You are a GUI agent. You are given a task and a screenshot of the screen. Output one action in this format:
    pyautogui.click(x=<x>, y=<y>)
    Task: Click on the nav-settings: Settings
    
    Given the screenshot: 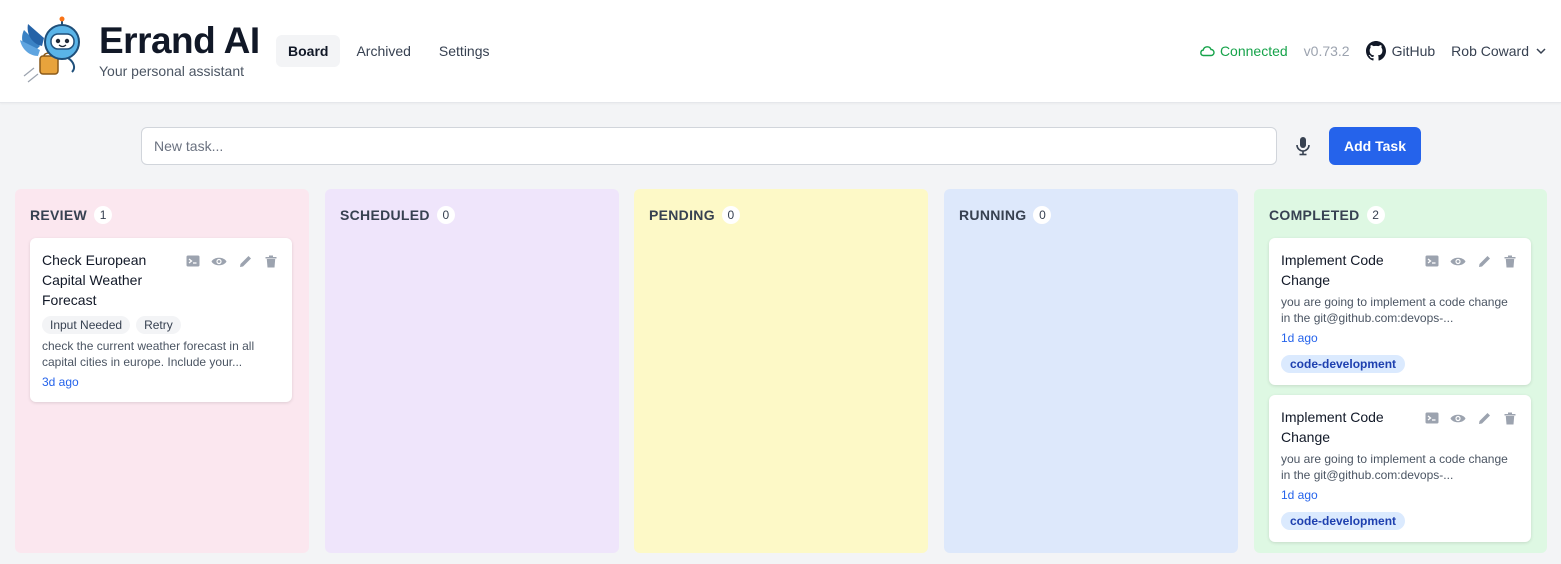 What is the action you would take?
    pyautogui.click(x=464, y=51)
    